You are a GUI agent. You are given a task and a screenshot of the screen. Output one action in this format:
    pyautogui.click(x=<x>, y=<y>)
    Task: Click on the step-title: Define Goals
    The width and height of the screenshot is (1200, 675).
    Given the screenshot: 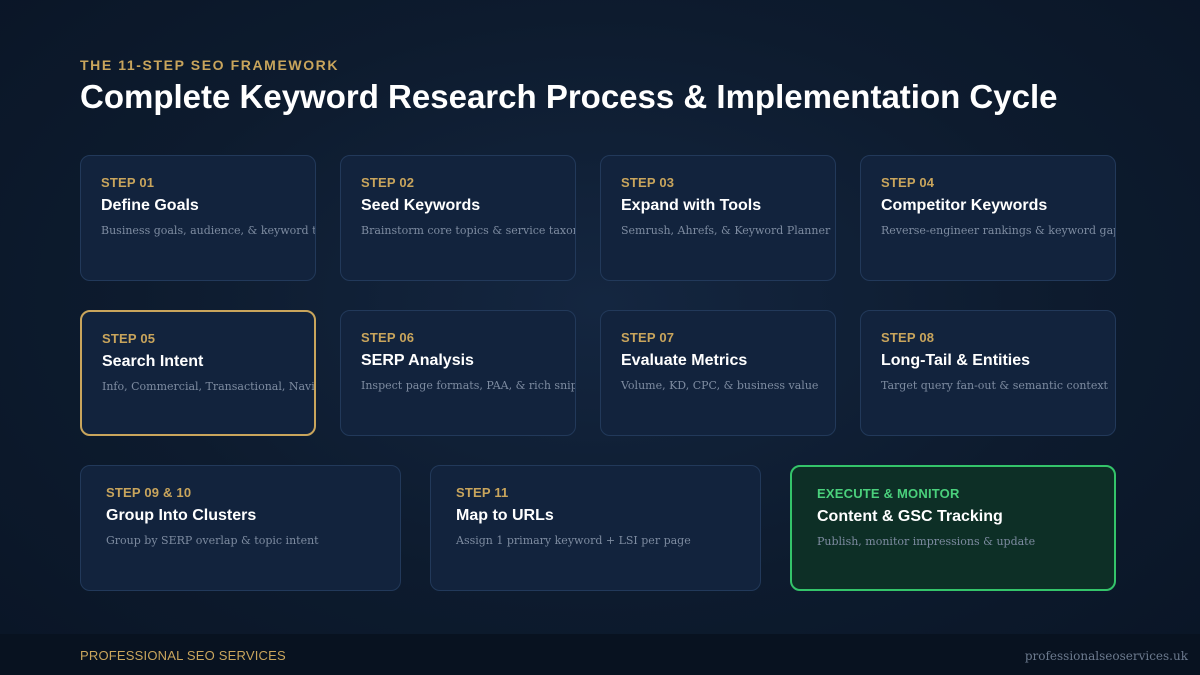 What is the action you would take?
    pyautogui.click(x=150, y=205)
    